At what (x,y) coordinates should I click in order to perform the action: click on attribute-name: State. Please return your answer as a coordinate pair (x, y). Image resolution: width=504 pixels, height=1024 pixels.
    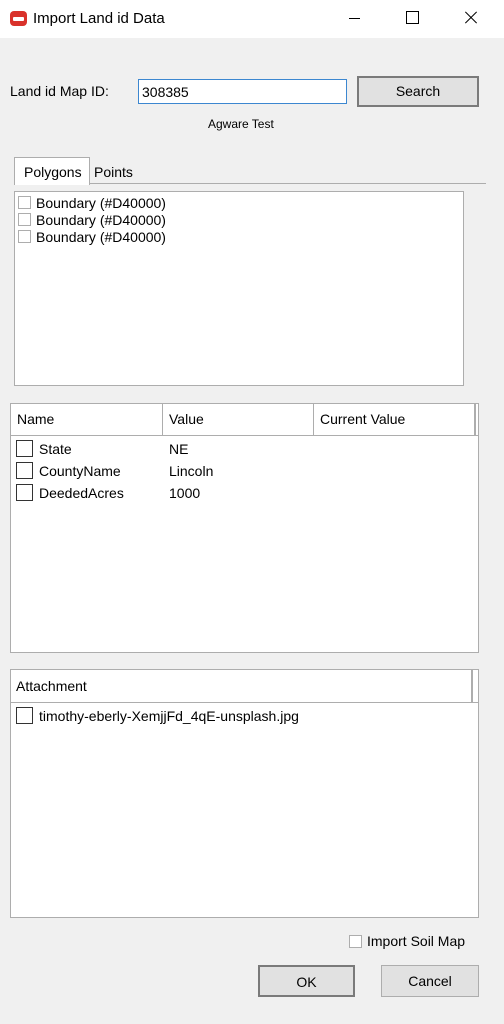
    Looking at the image, I should click on (55, 449).